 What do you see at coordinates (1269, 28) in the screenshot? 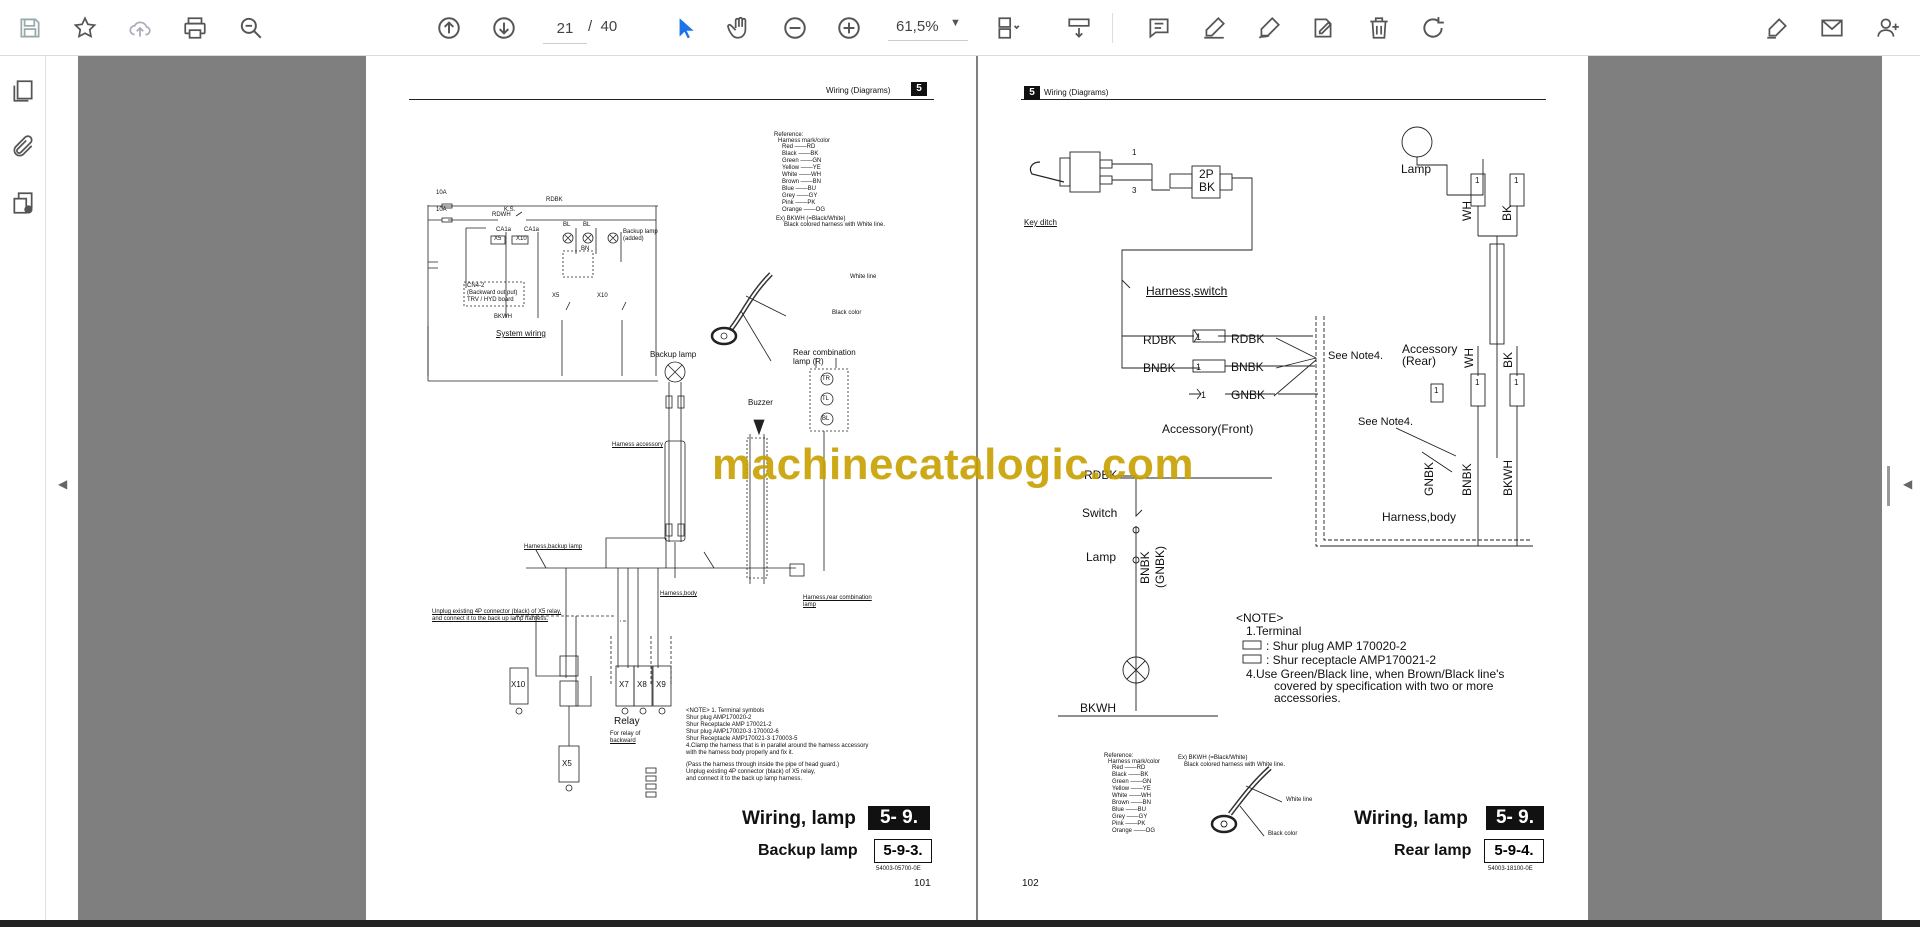
I see `draw-icon` at bounding box center [1269, 28].